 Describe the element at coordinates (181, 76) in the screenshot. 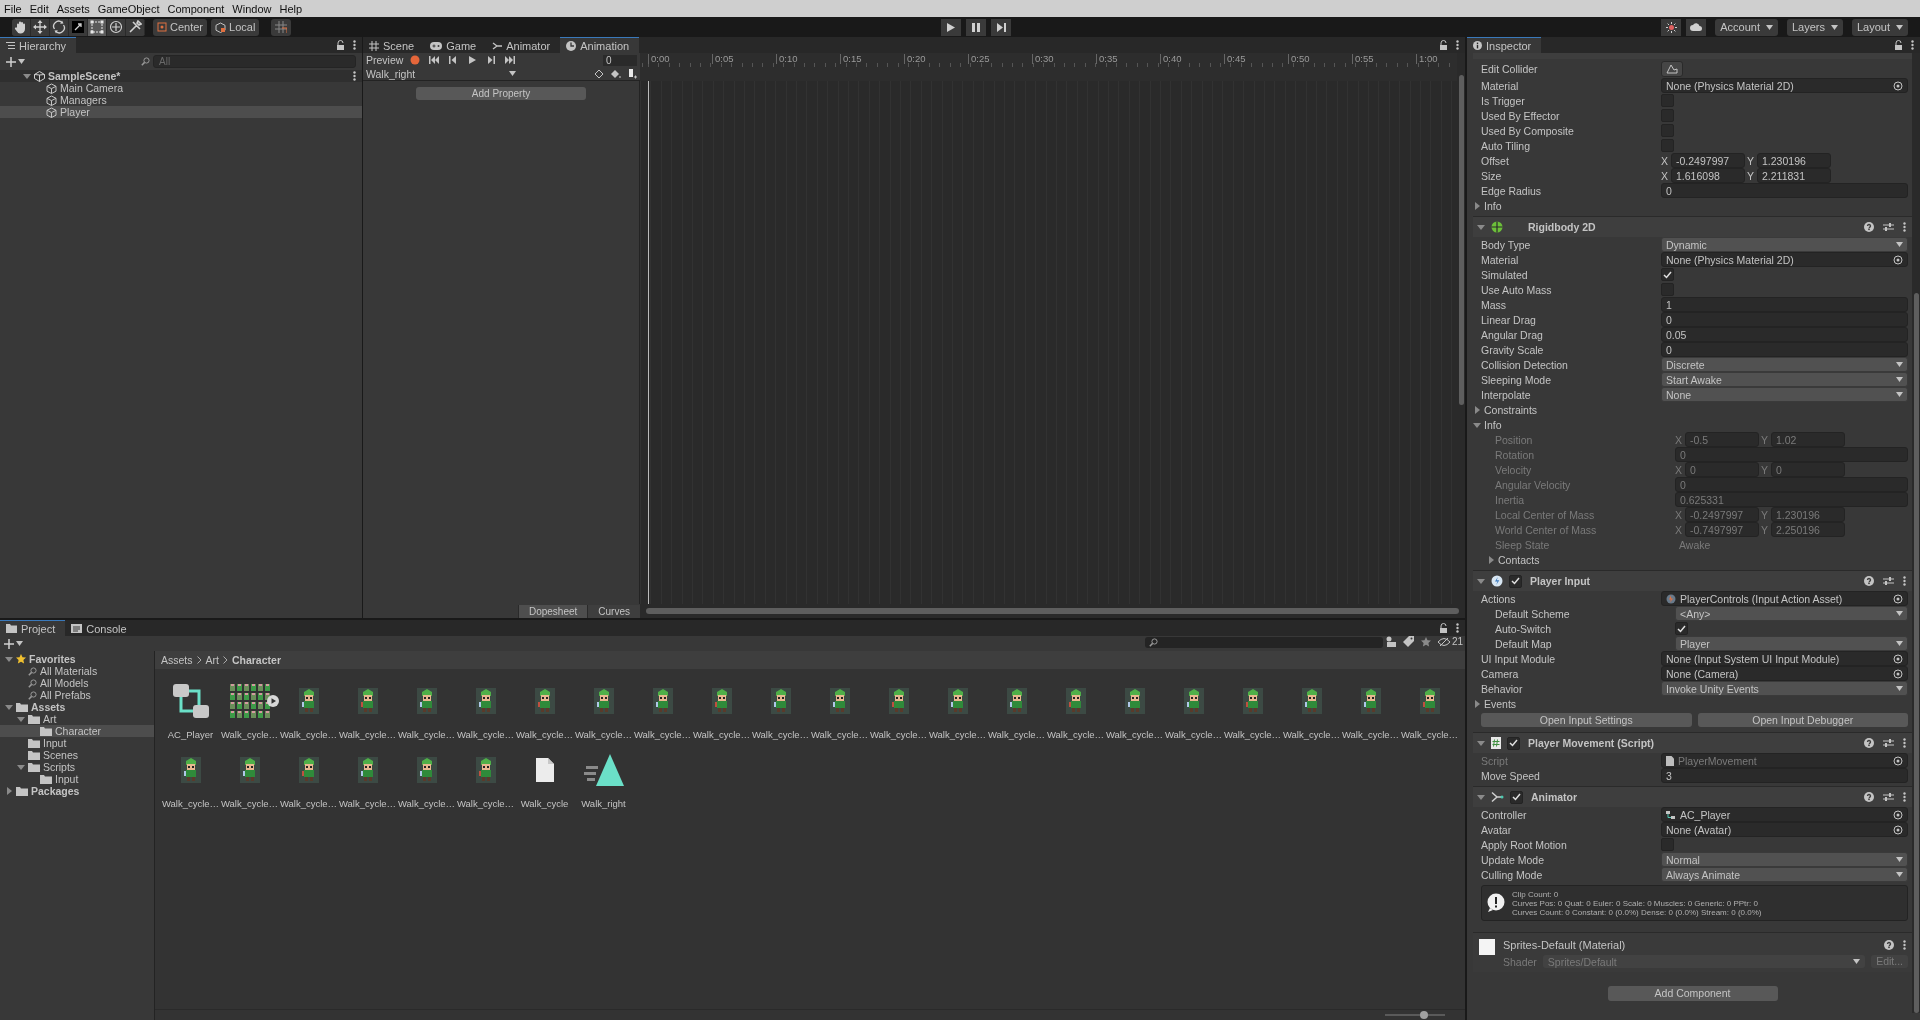

I see `tree-item: SampleScene*` at that location.